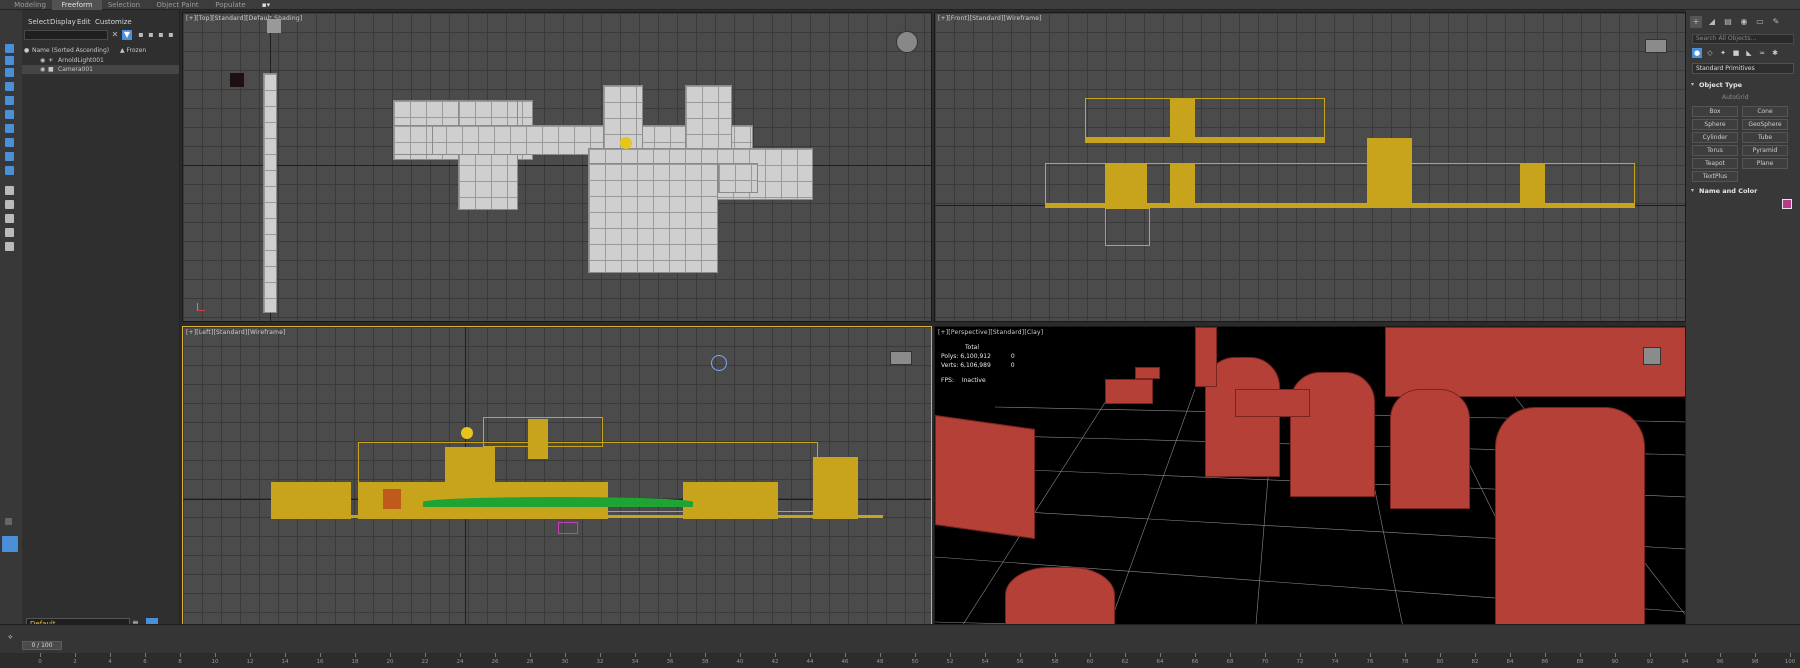 The height and width of the screenshot is (668, 1800). I want to click on teapot-button: Teapot, so click(1715, 163).